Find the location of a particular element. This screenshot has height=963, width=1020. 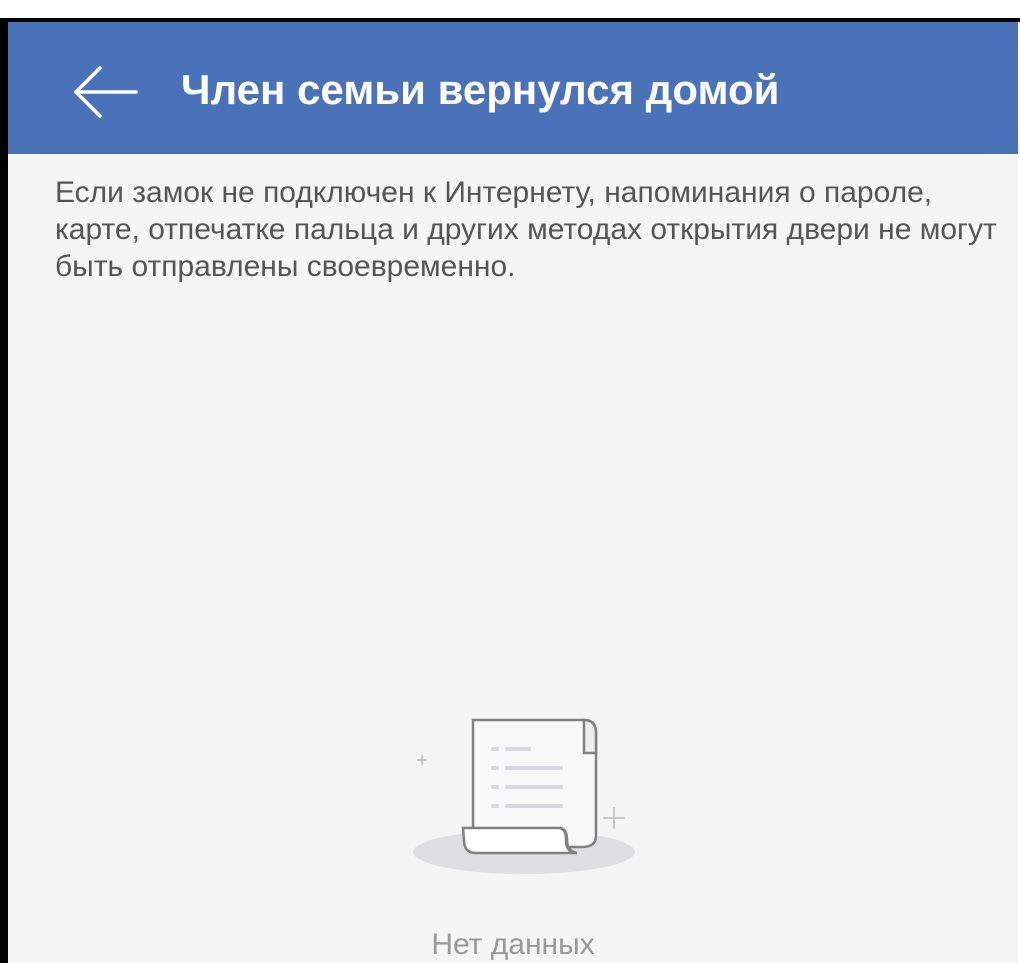

back-button is located at coordinates (104, 92).